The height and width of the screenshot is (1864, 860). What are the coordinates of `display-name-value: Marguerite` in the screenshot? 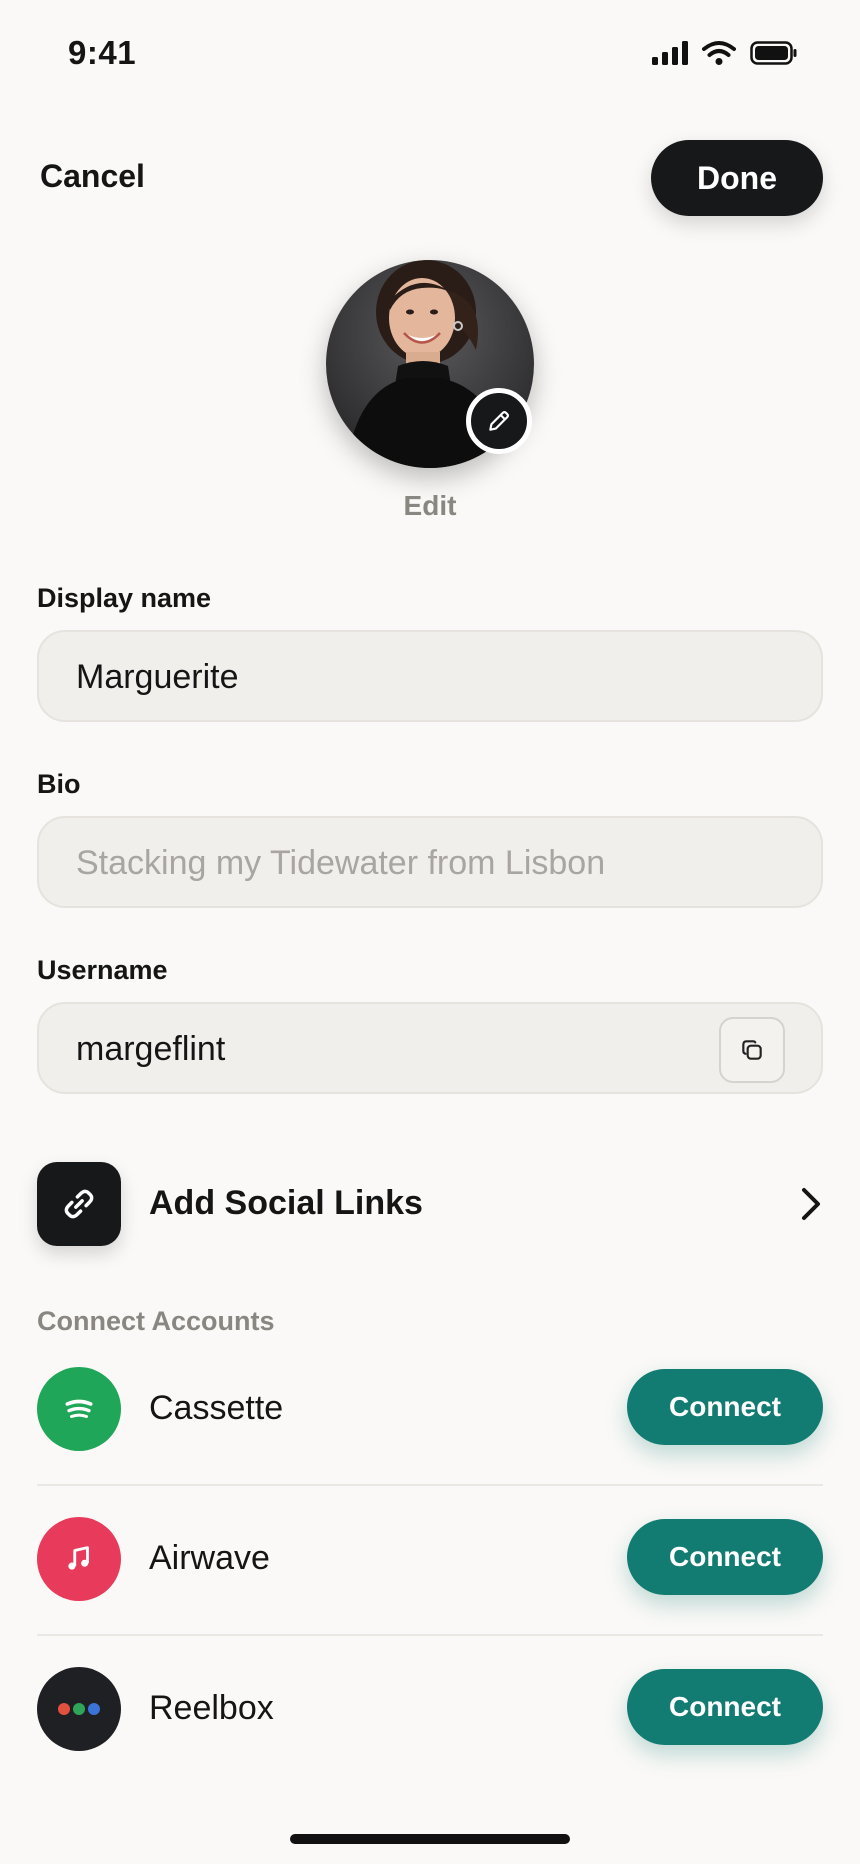 It's located at (157, 677).